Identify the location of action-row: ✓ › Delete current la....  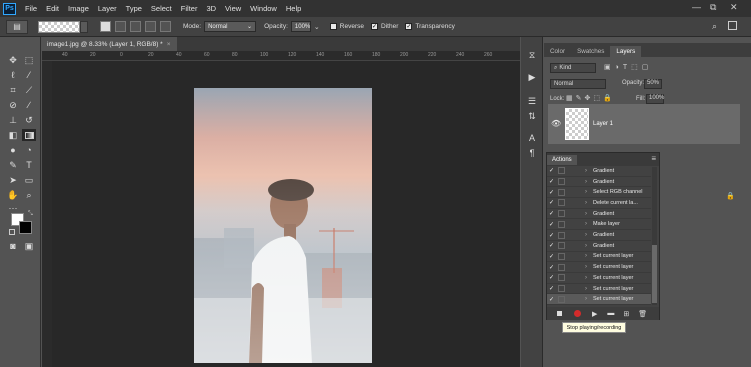
(599, 203).